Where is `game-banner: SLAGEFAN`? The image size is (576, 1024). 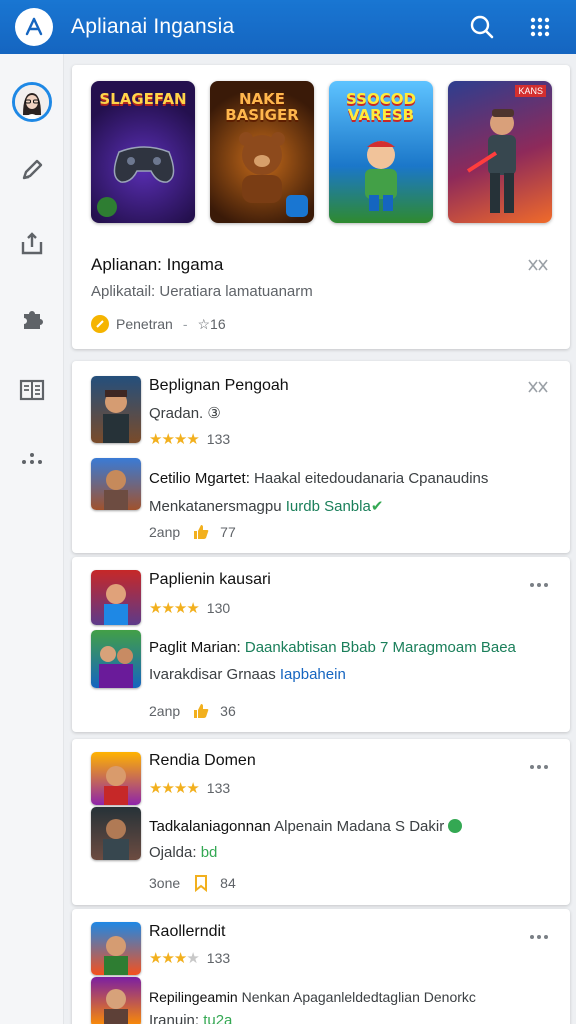 game-banner: SLAGEFAN is located at coordinates (143, 152).